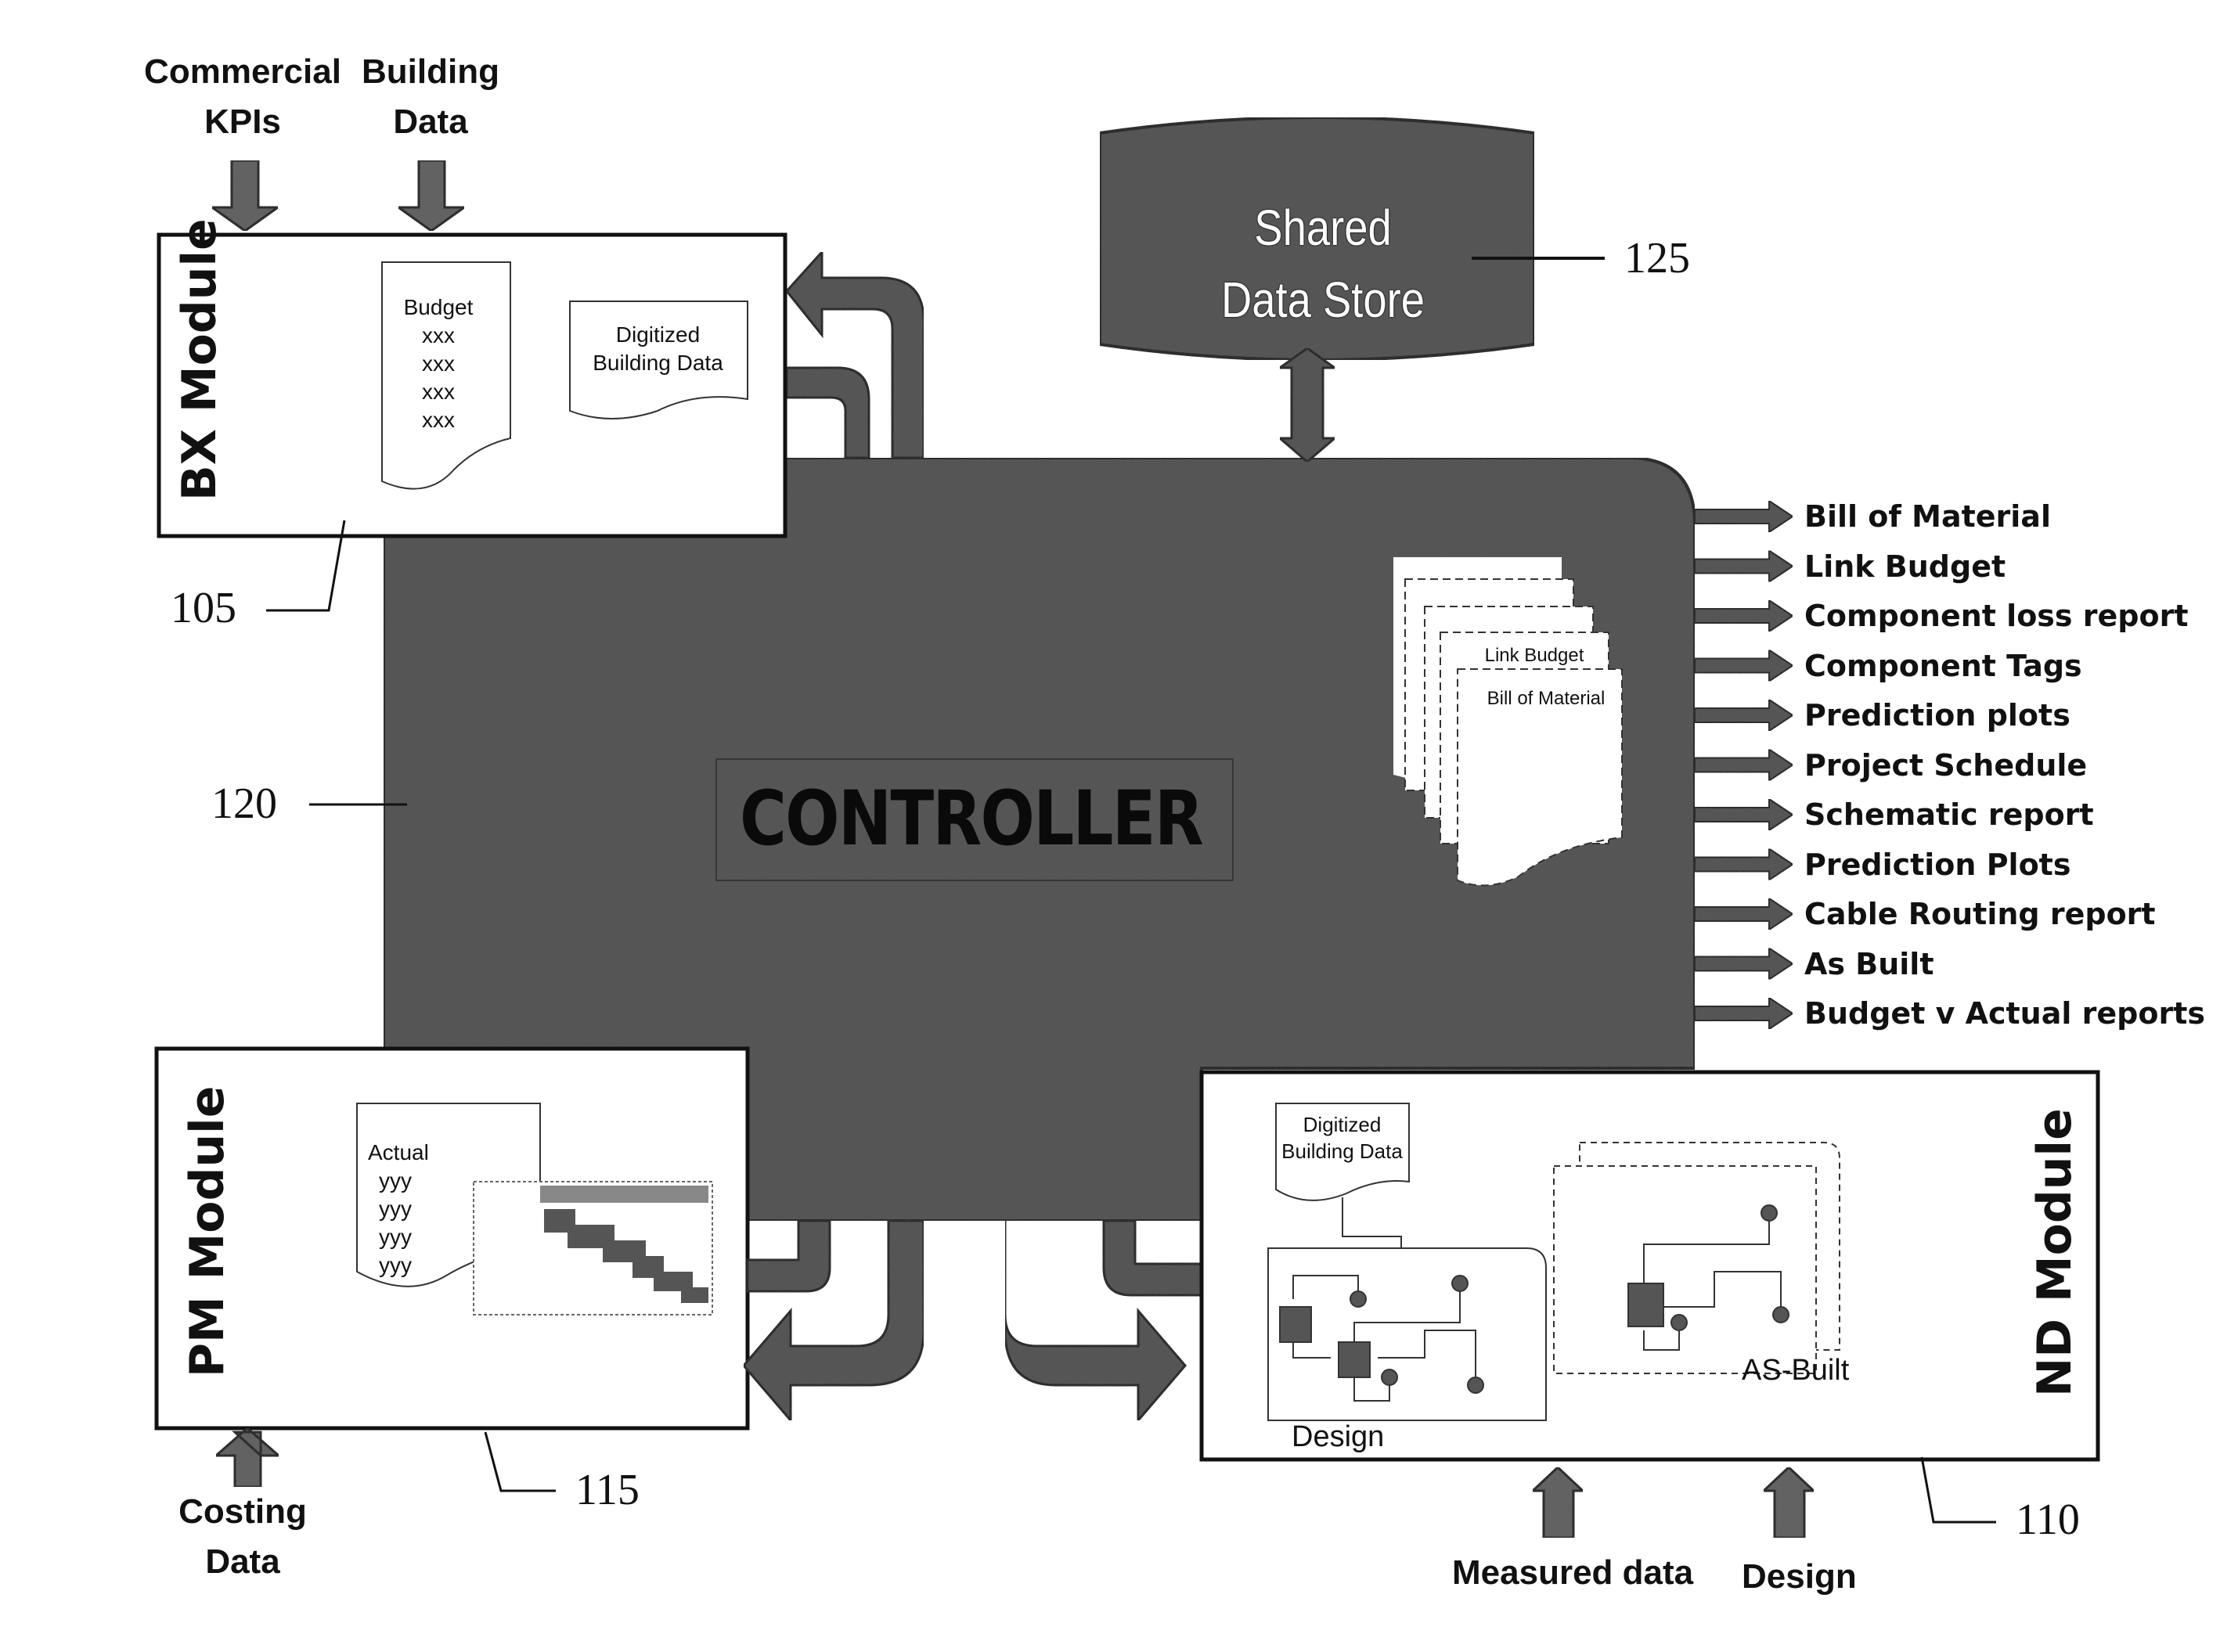 This screenshot has height=1652, width=2220. What do you see at coordinates (1342, 1137) in the screenshot?
I see `nd-digitized-document: Digitized Building Data` at bounding box center [1342, 1137].